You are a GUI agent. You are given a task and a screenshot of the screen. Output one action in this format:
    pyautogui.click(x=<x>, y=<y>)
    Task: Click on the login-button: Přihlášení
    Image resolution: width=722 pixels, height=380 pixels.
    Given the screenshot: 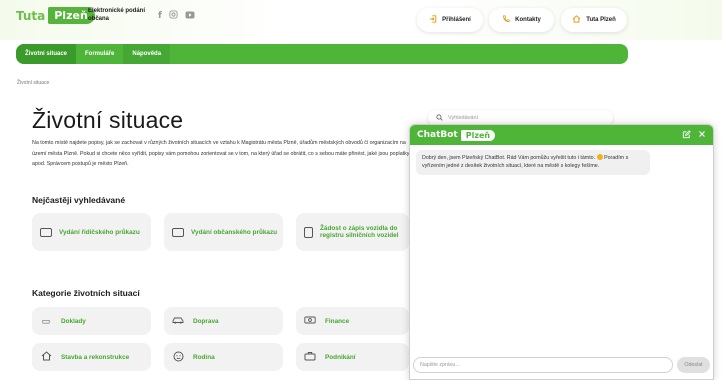 What is the action you would take?
    pyautogui.click(x=450, y=20)
    